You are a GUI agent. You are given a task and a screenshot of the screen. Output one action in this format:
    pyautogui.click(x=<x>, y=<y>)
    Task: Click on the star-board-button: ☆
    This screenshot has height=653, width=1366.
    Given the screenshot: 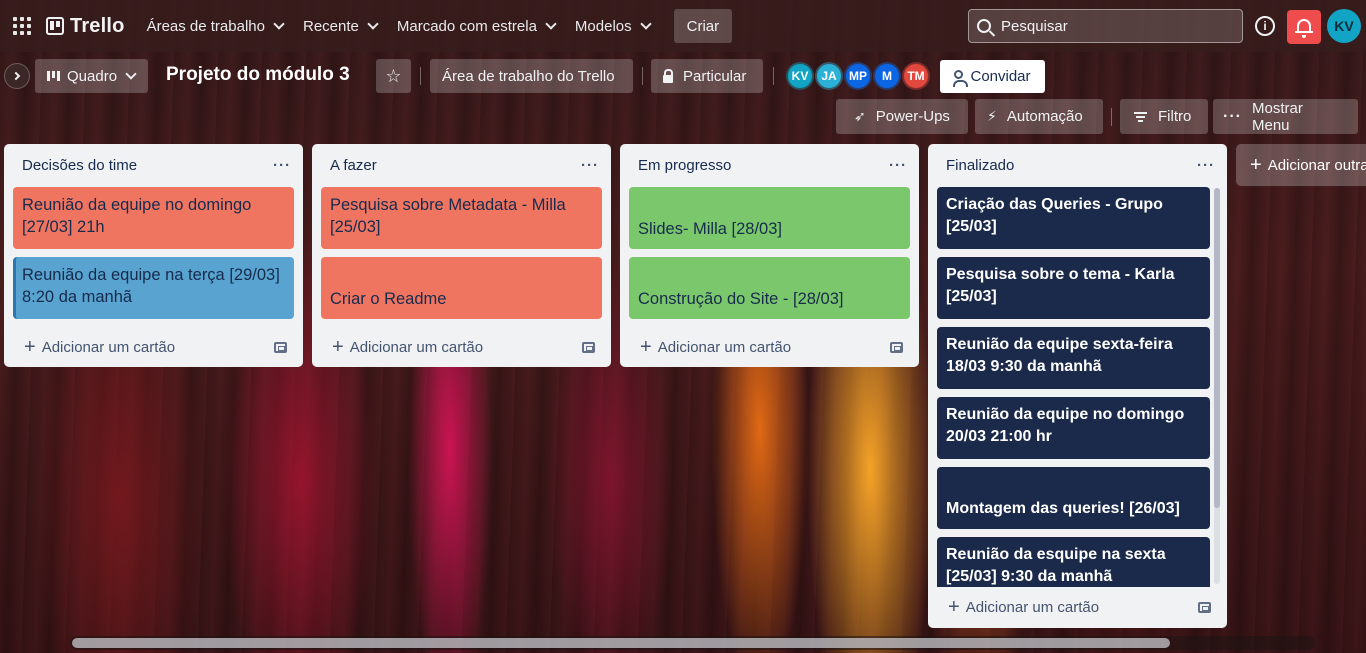 What is the action you would take?
    pyautogui.click(x=393, y=76)
    